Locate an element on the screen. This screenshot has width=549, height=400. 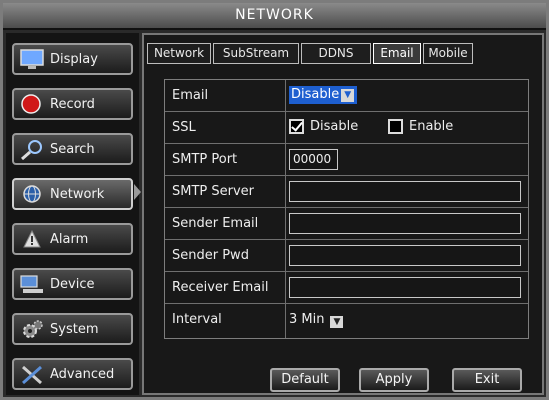
smtp-server-label: SMTP Server is located at coordinates (213, 191).